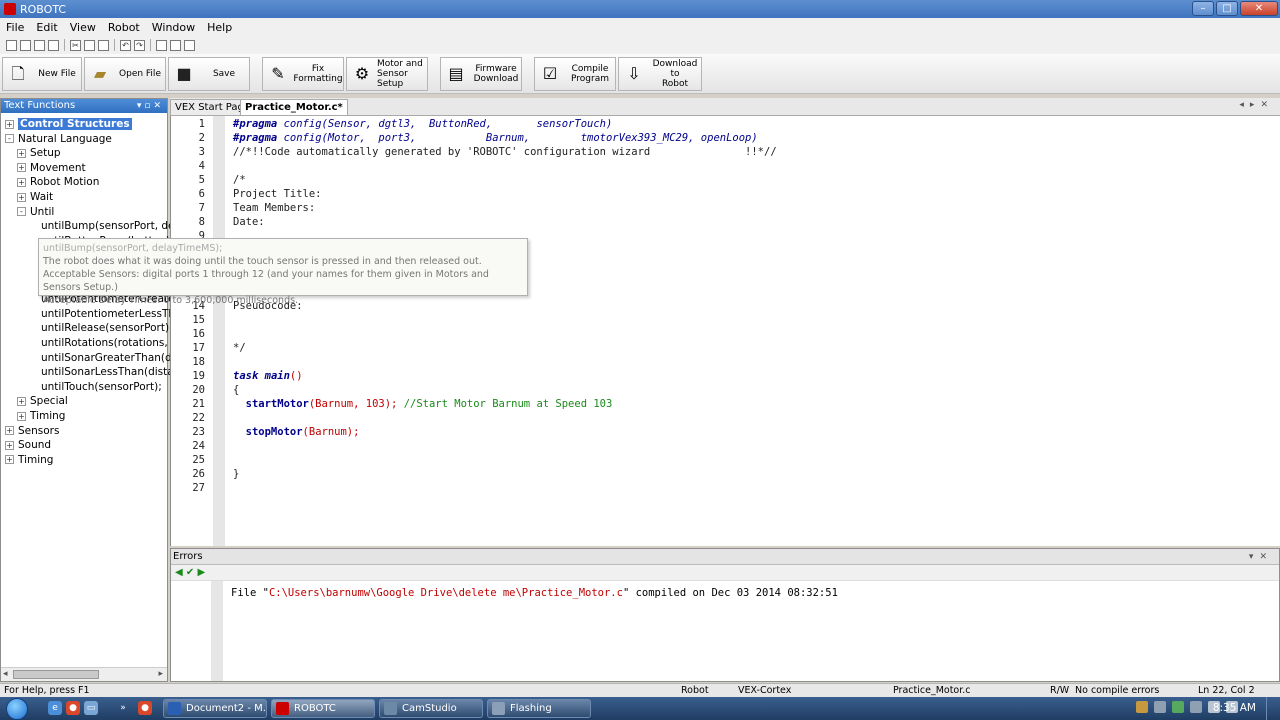 This screenshot has width=1280, height=720. Describe the element at coordinates (58, 139) in the screenshot. I see `tree-item: - Natural Language` at that location.